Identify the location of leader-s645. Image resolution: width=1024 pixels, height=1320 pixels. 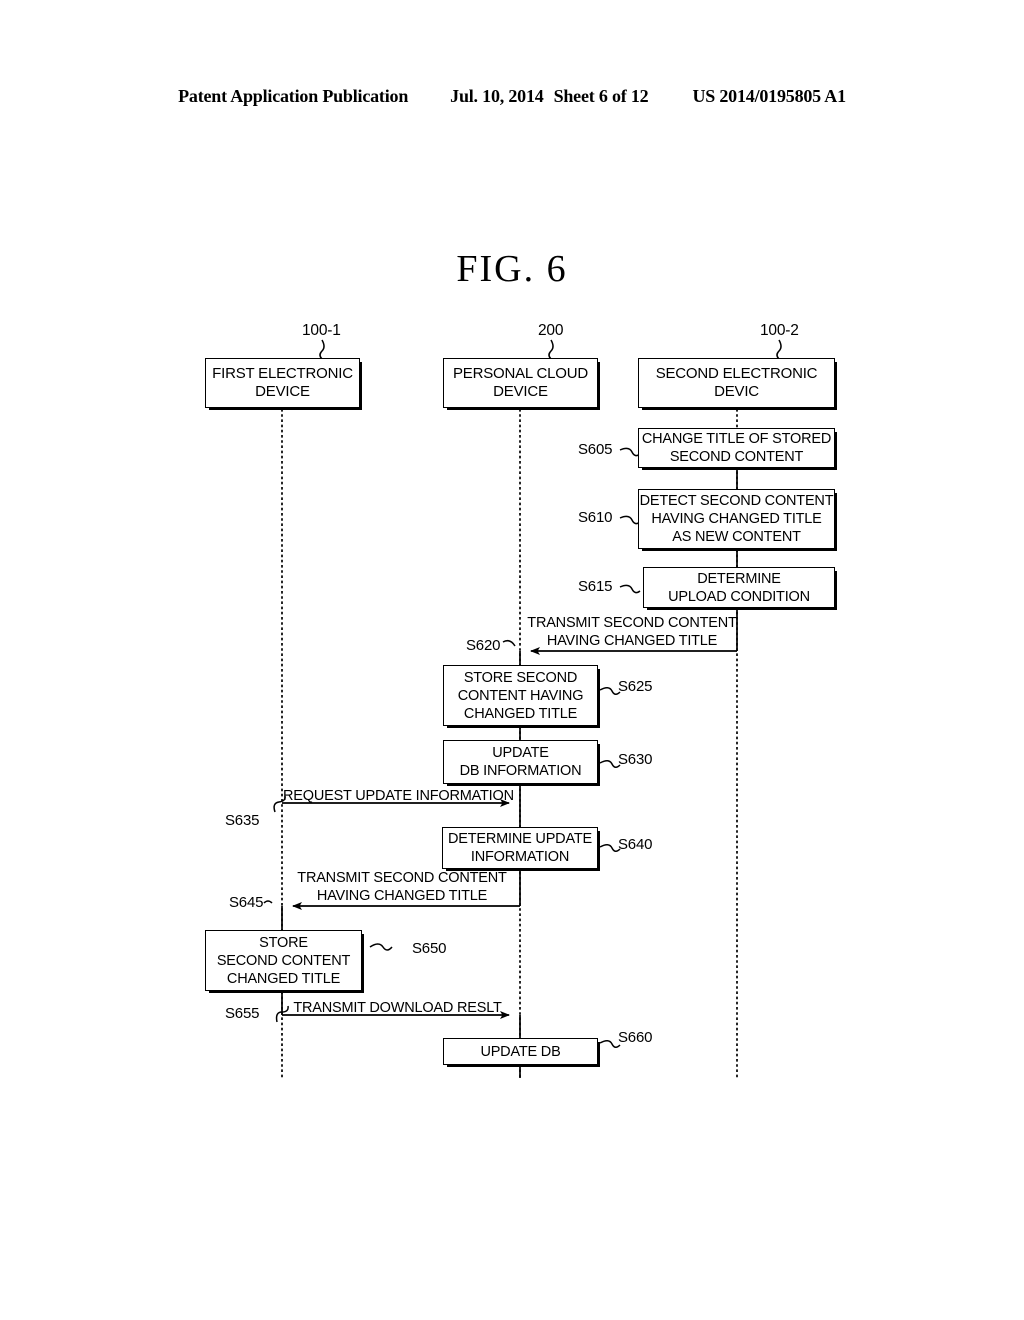
(268, 902).